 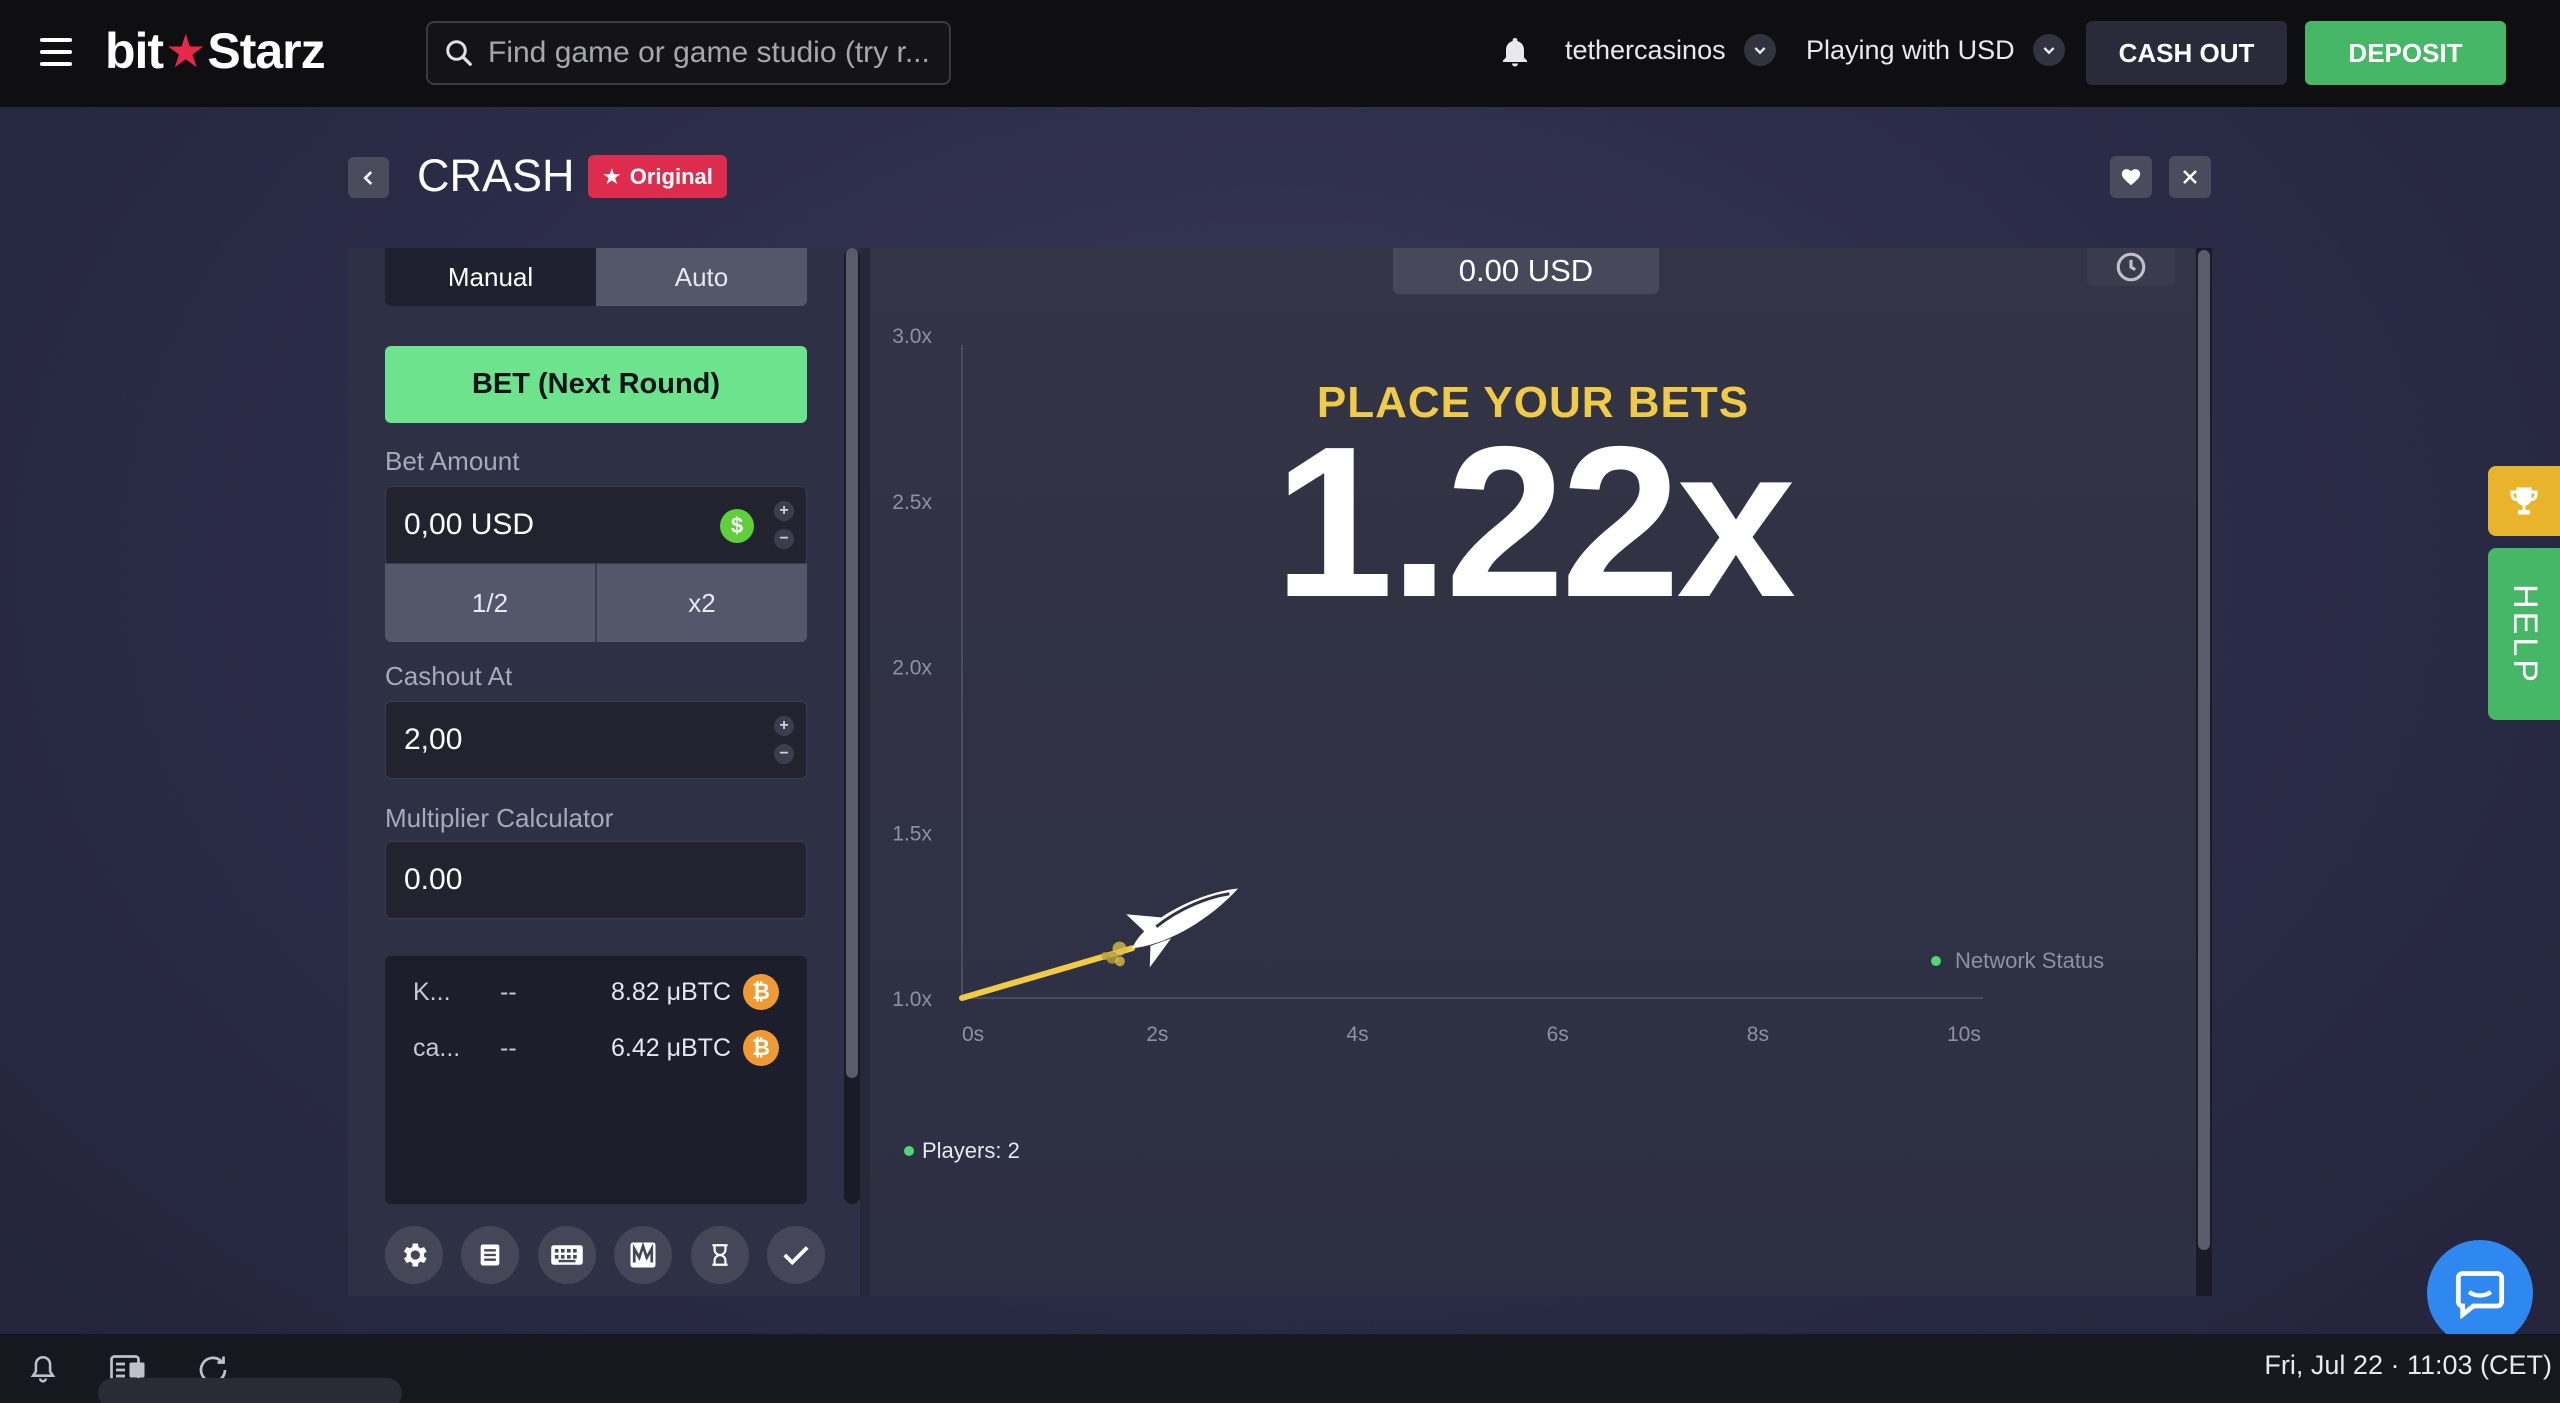 What do you see at coordinates (784, 740) in the screenshot?
I see `cashout-stepper: + −` at bounding box center [784, 740].